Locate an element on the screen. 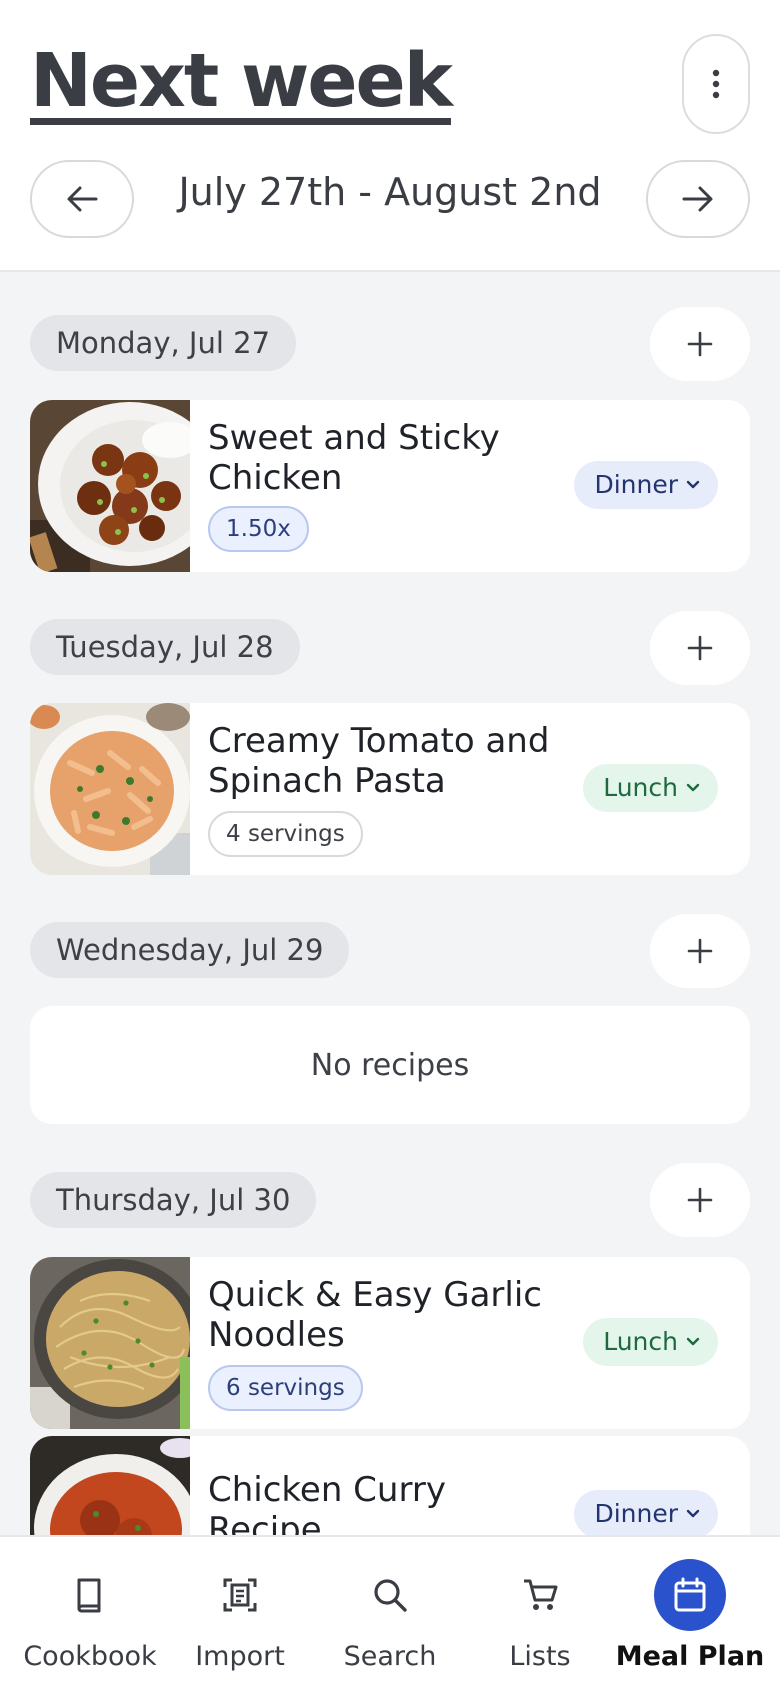 The height and width of the screenshot is (1688, 780). recipe-title: Creamy Tomato and Spinach Pasta is located at coordinates (388, 761).